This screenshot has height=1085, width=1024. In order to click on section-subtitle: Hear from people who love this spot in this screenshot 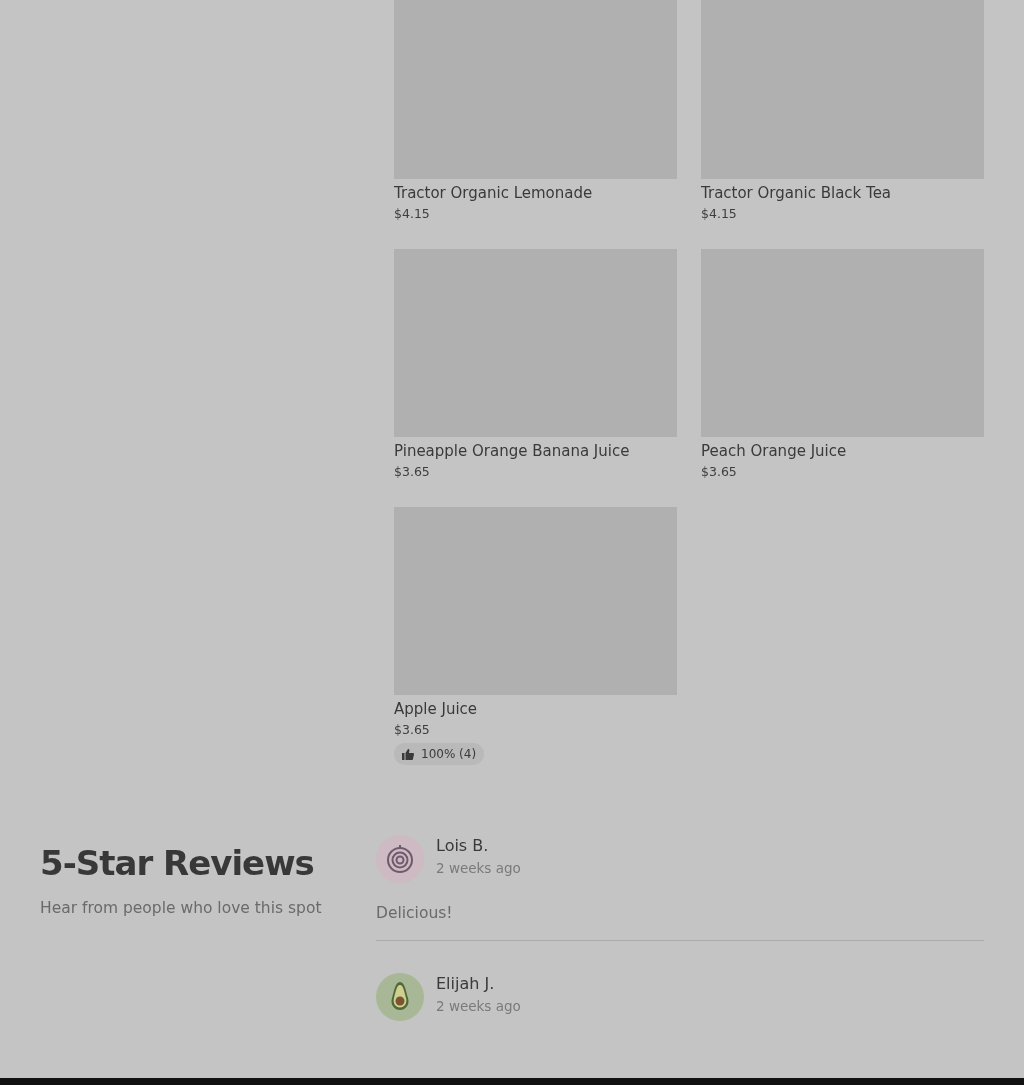, I will do `click(181, 908)`.